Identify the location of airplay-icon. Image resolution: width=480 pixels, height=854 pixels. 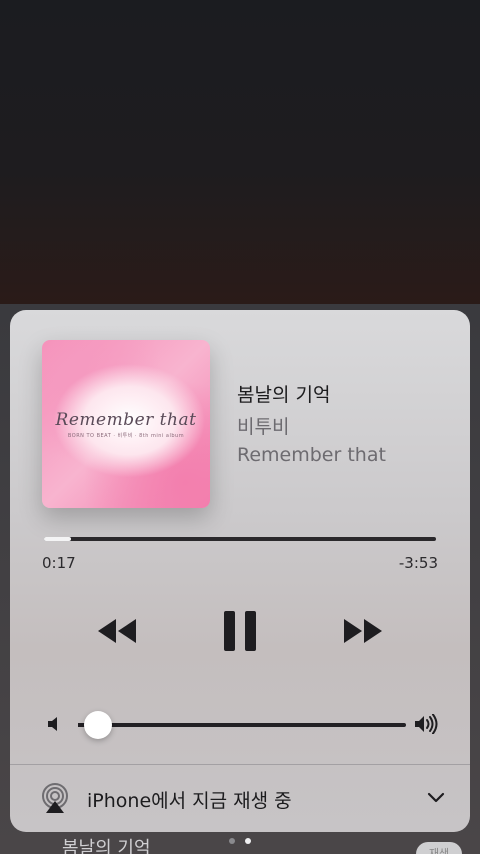
(55, 798).